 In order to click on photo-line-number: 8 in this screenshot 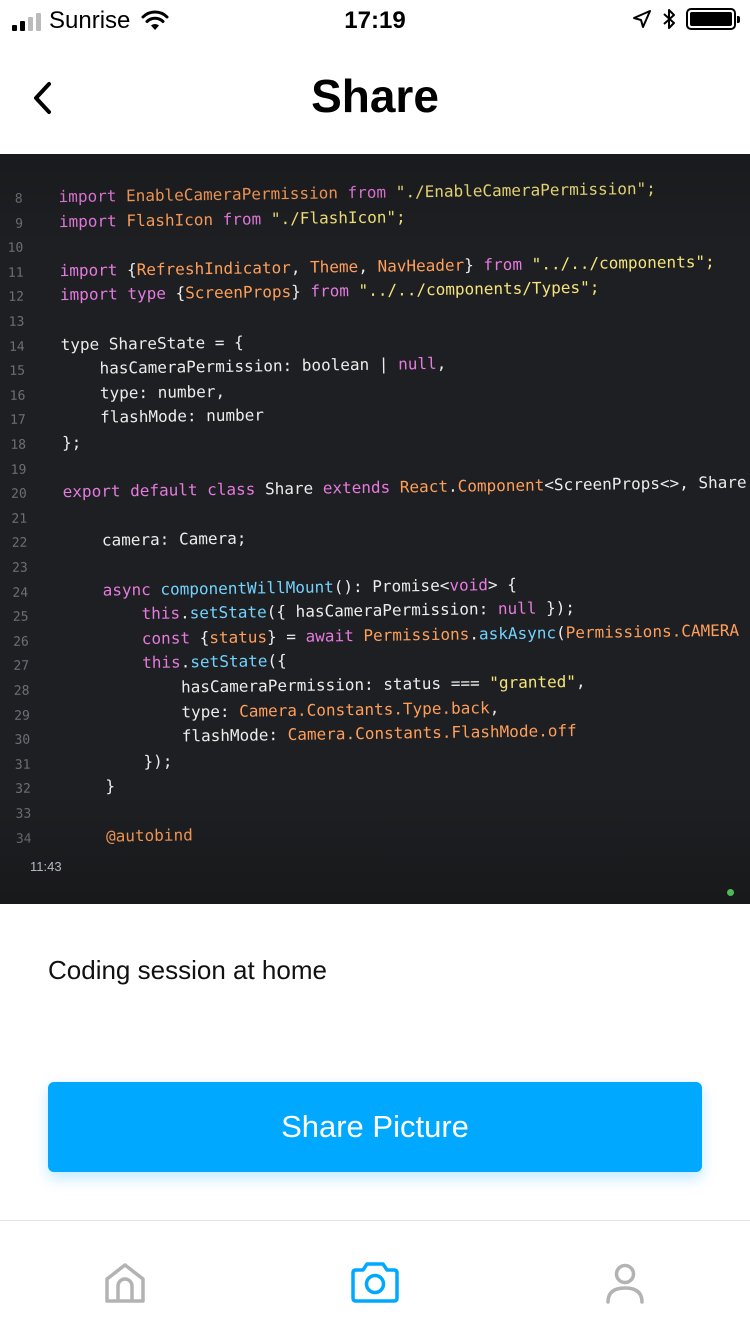, I will do `click(18, 199)`.